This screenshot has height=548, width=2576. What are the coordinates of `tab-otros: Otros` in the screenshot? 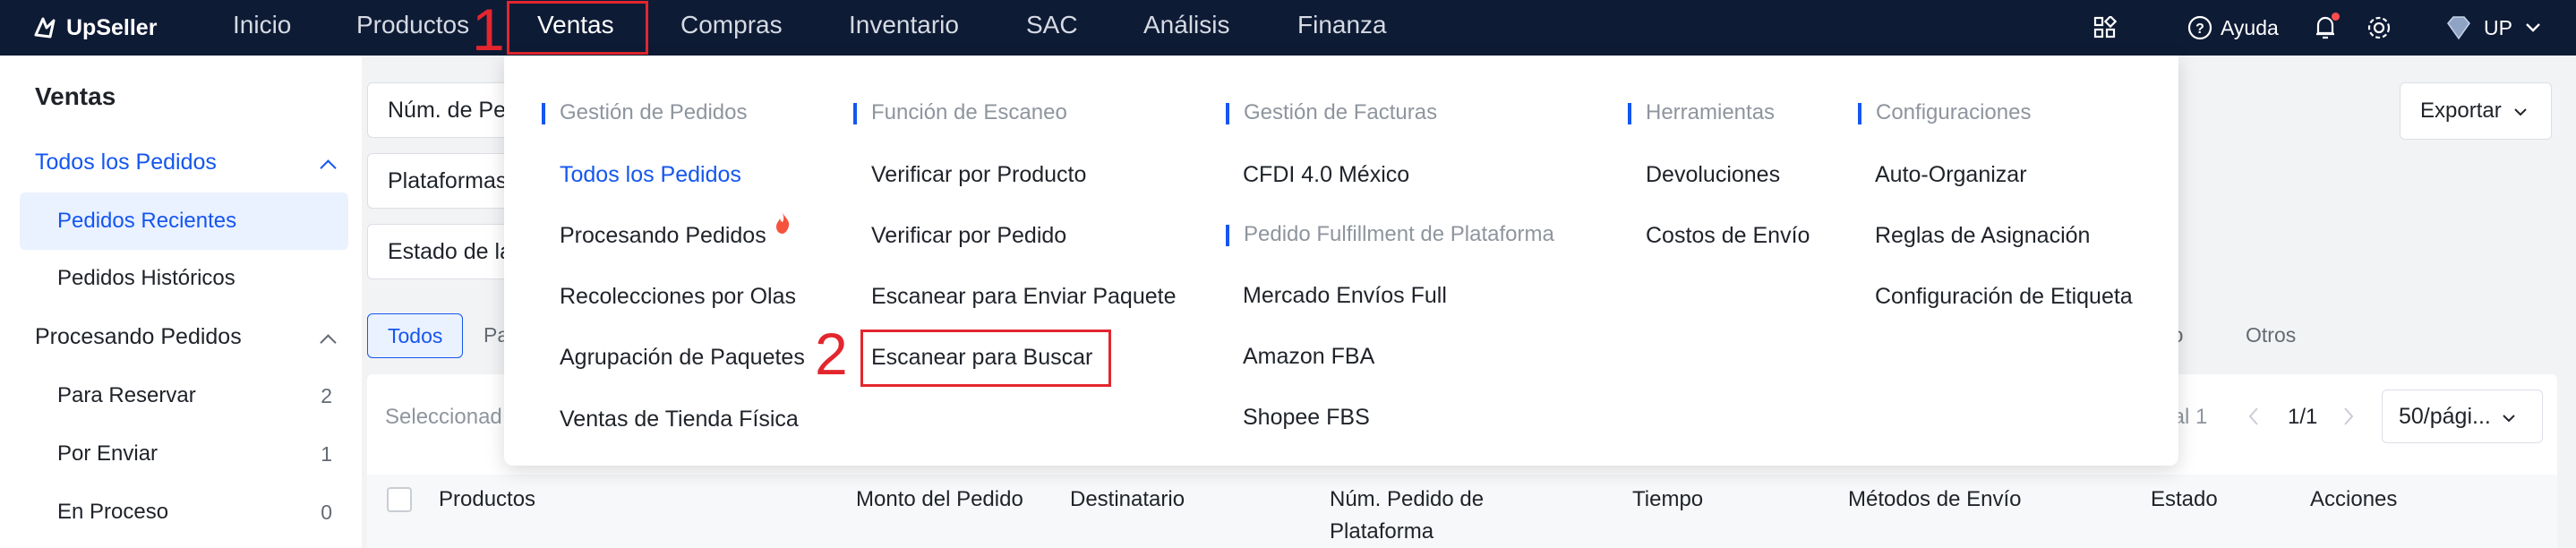 It's located at (2271, 336).